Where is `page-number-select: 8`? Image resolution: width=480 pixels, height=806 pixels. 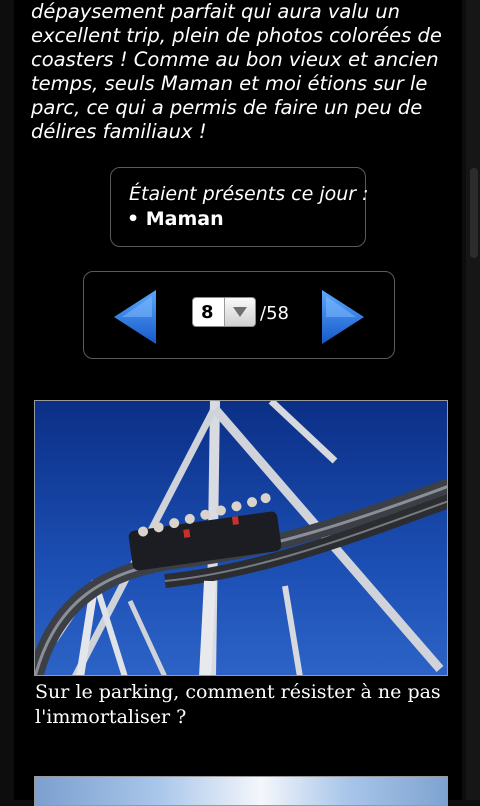
page-number-select: 8 is located at coordinates (224, 312).